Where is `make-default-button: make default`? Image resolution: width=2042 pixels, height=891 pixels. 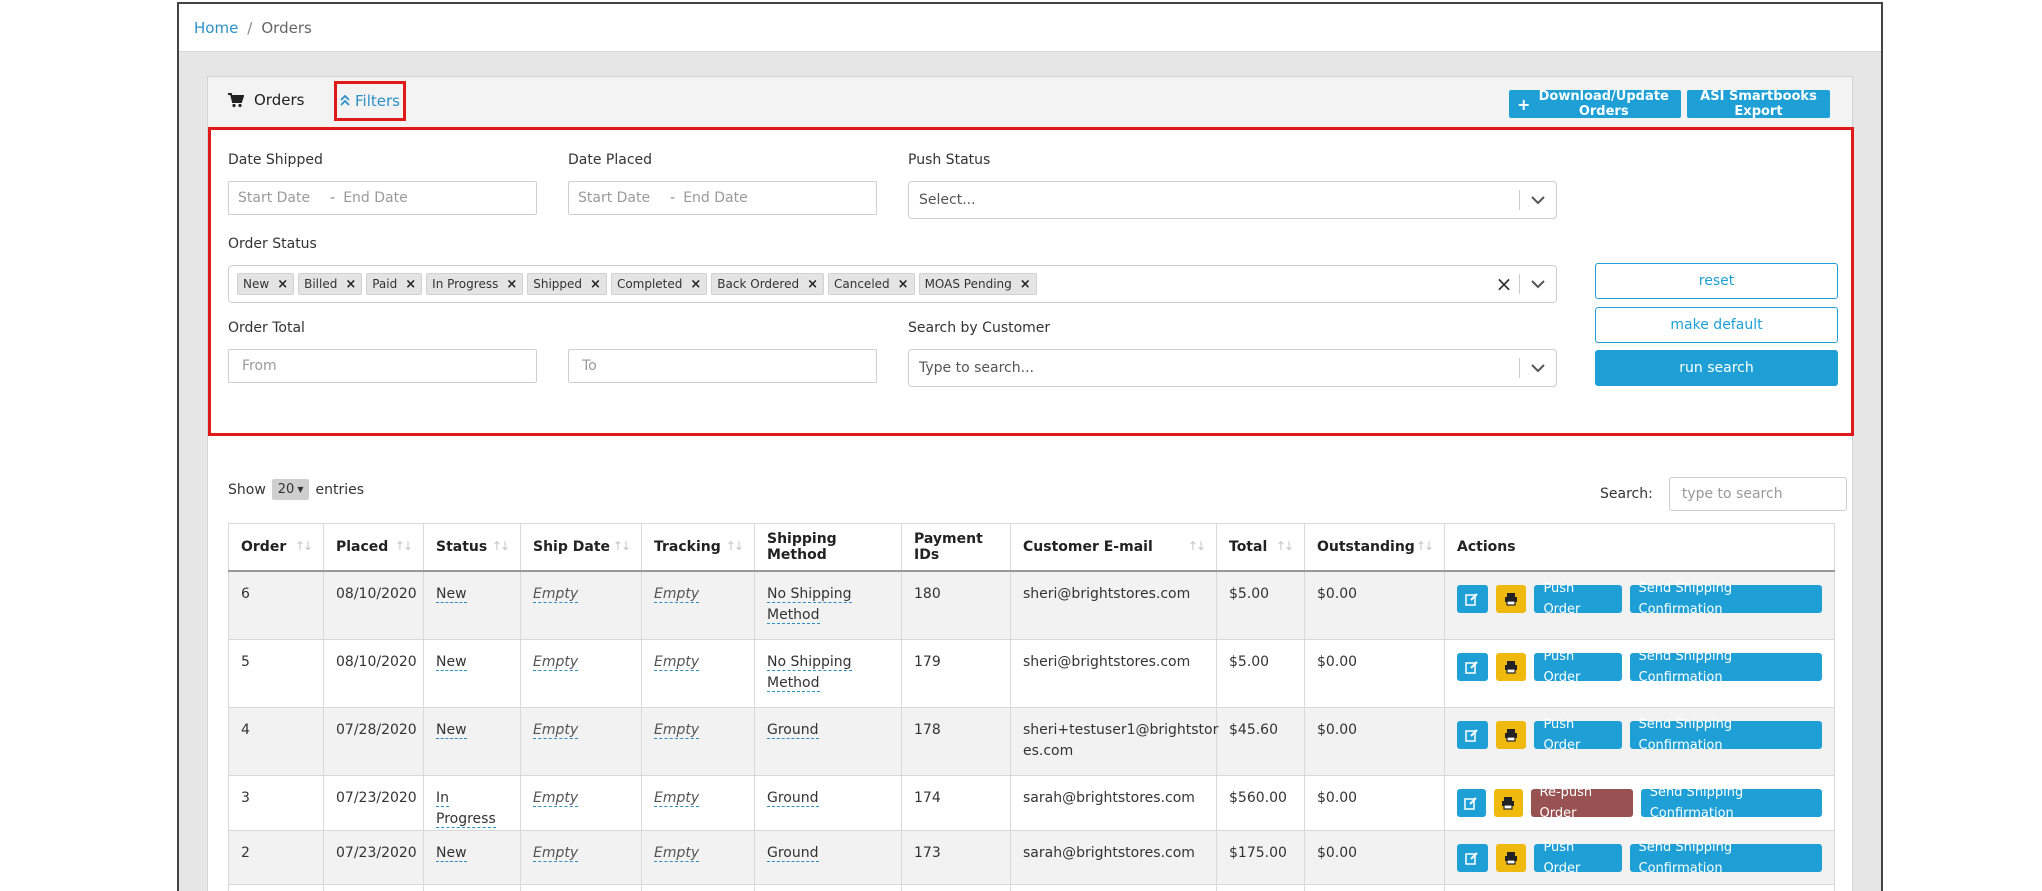
make-default-button: make default is located at coordinates (1716, 325).